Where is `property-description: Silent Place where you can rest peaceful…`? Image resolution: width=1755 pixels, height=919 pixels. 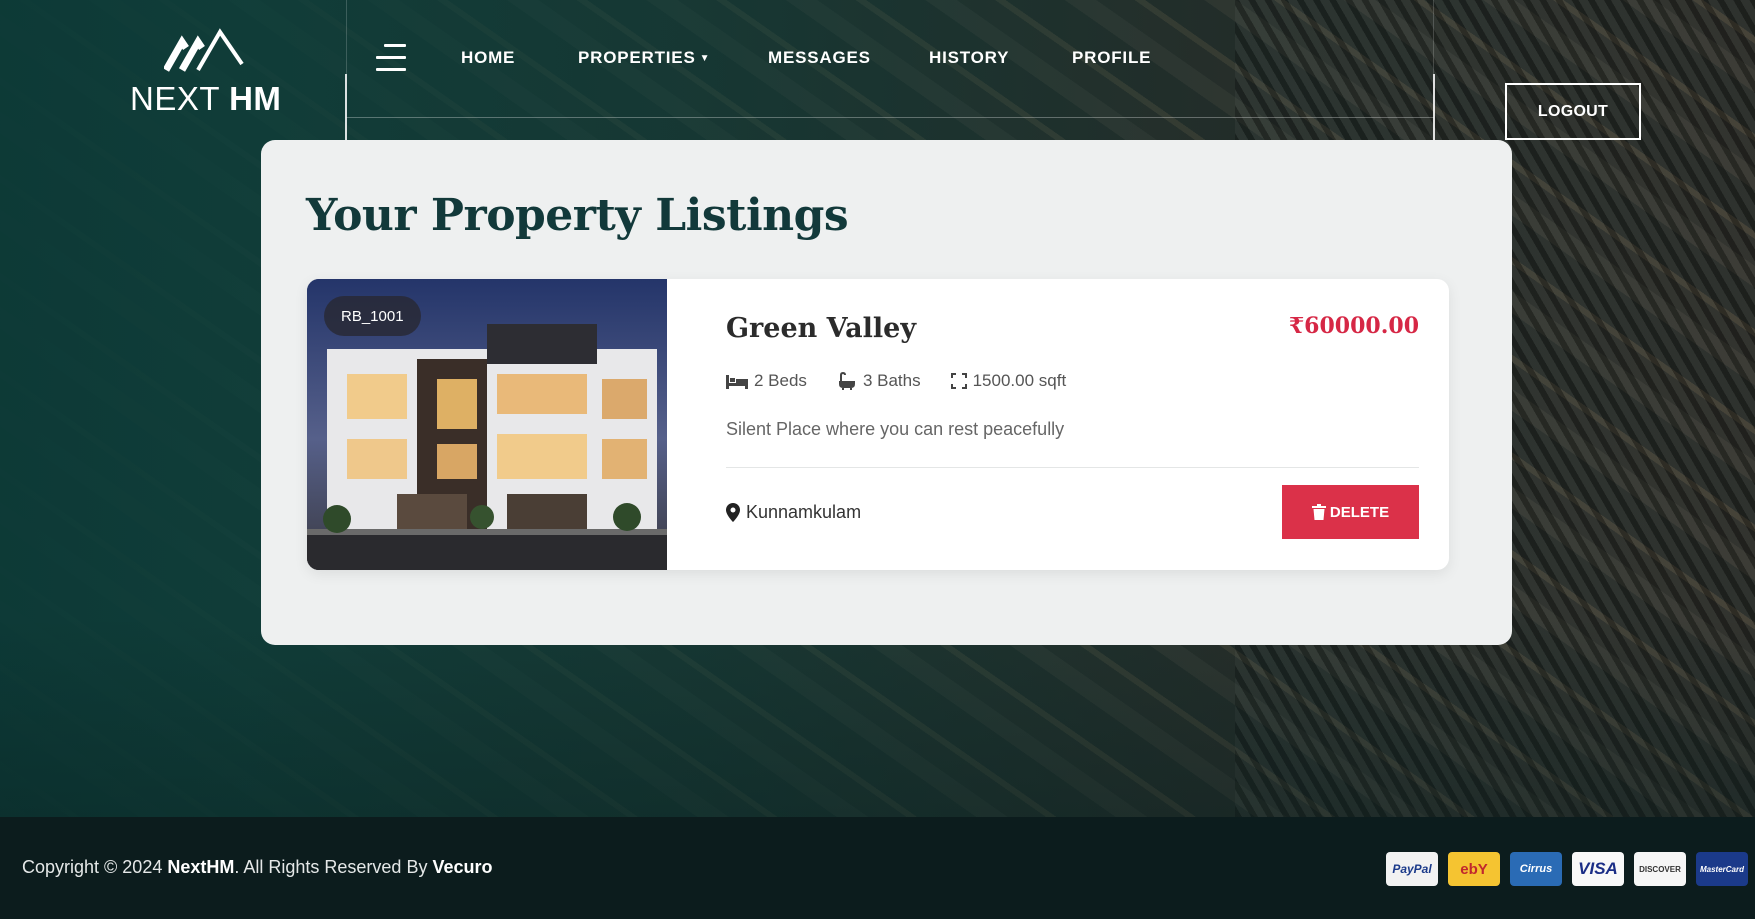
property-description: Silent Place where you can rest peaceful… is located at coordinates (895, 429).